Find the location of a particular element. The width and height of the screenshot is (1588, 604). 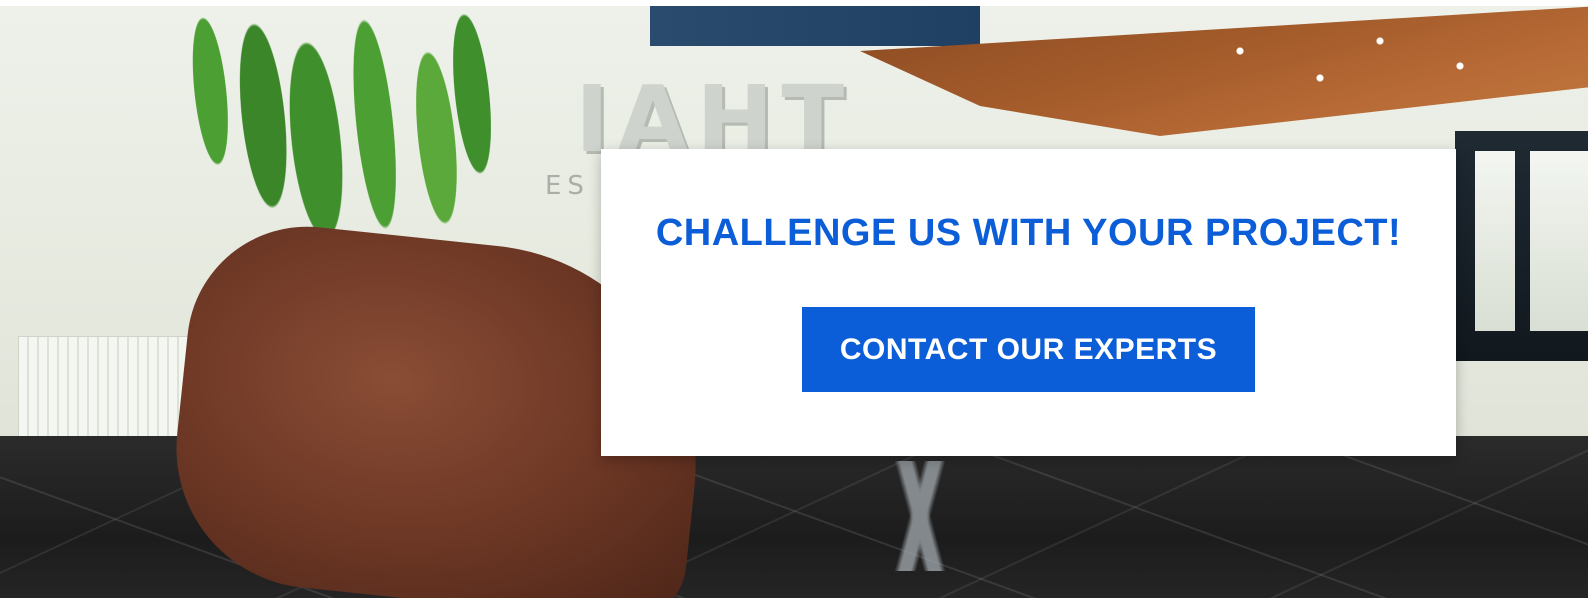

glass-doors is located at coordinates (1521, 246).